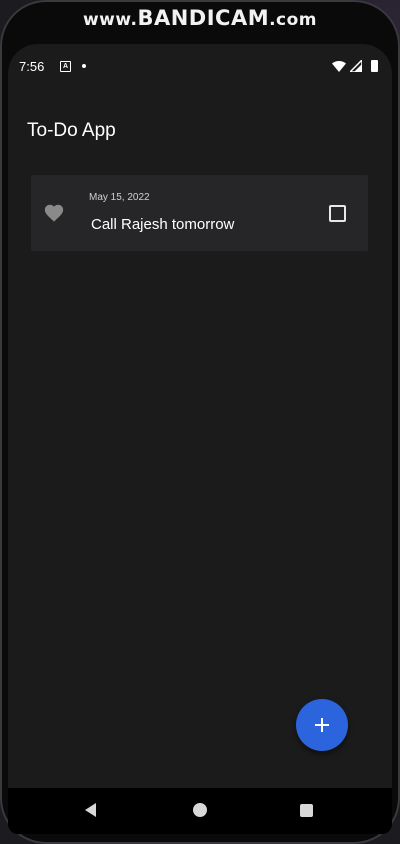  Describe the element at coordinates (54, 213) in the screenshot. I see `heart-icon` at that location.